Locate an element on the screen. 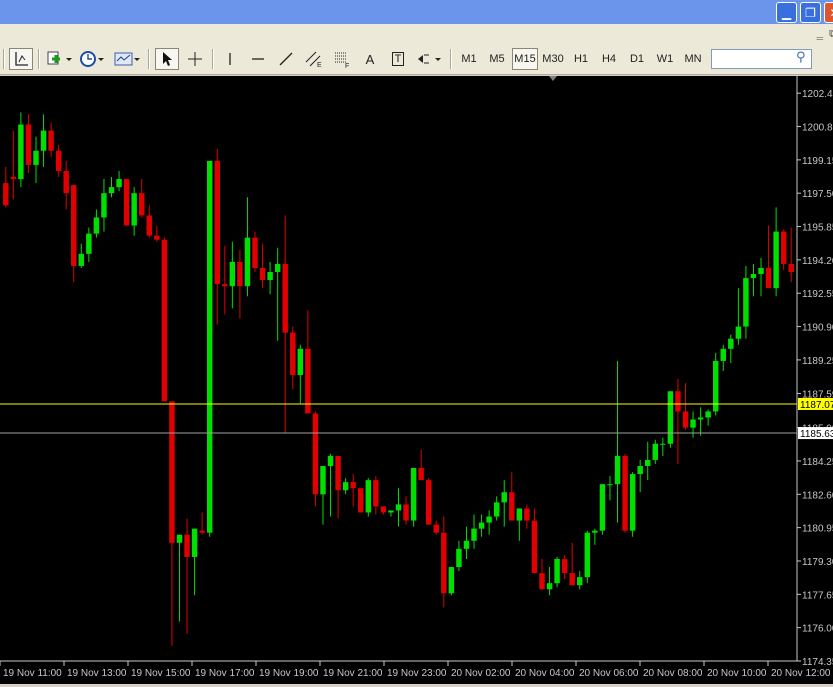 Image resolution: width=833 pixels, height=687 pixels. time-tick-label: 20 Nov 08:00 is located at coordinates (673, 673).